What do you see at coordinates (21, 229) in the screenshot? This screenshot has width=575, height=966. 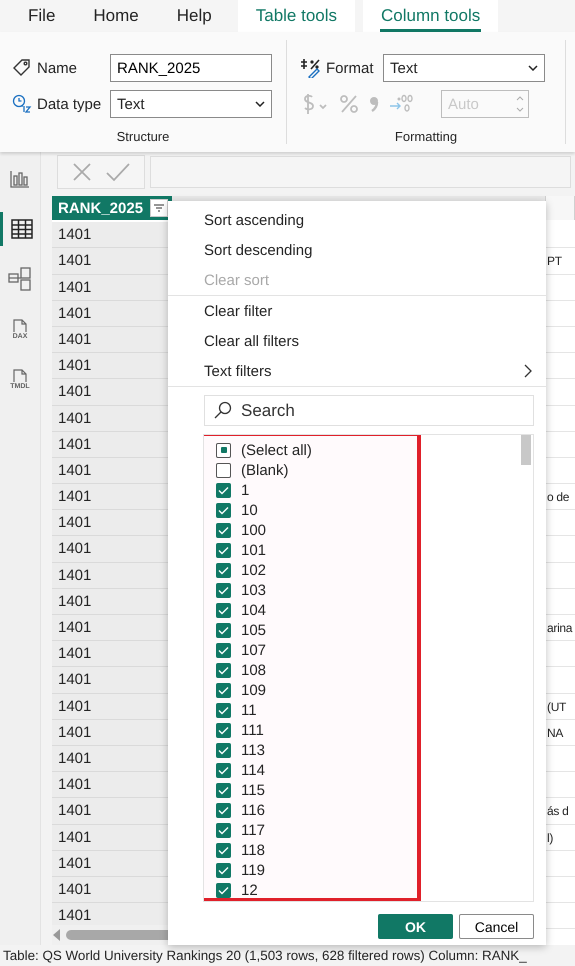 I see `table-icon` at bounding box center [21, 229].